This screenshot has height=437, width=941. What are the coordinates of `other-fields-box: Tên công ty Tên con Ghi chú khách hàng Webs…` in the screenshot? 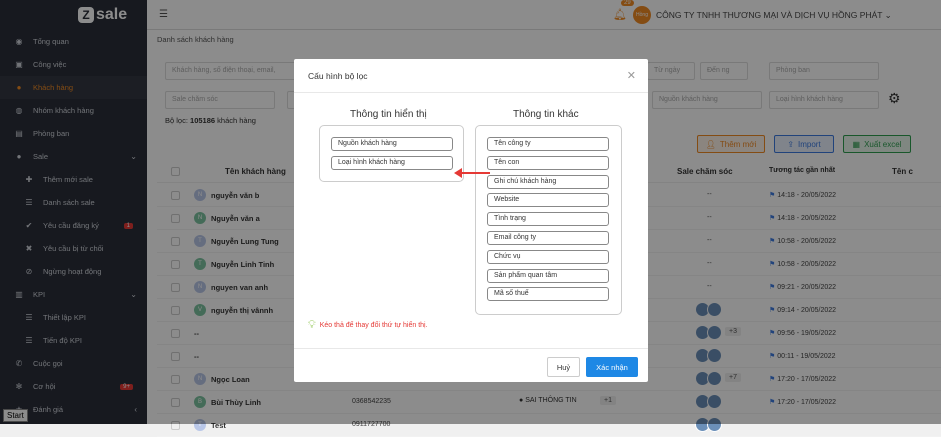 It's located at (548, 220).